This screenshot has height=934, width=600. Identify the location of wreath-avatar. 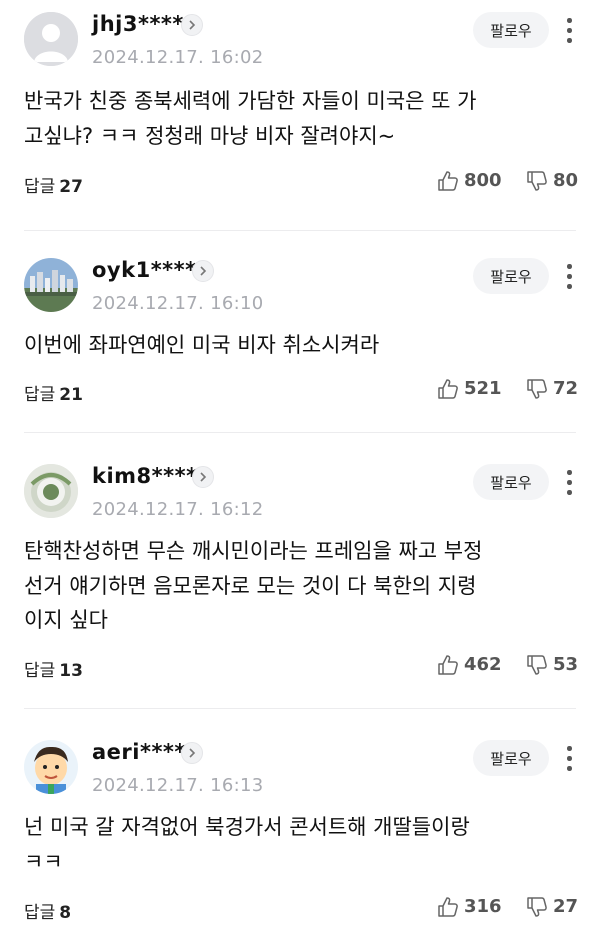
(51, 491).